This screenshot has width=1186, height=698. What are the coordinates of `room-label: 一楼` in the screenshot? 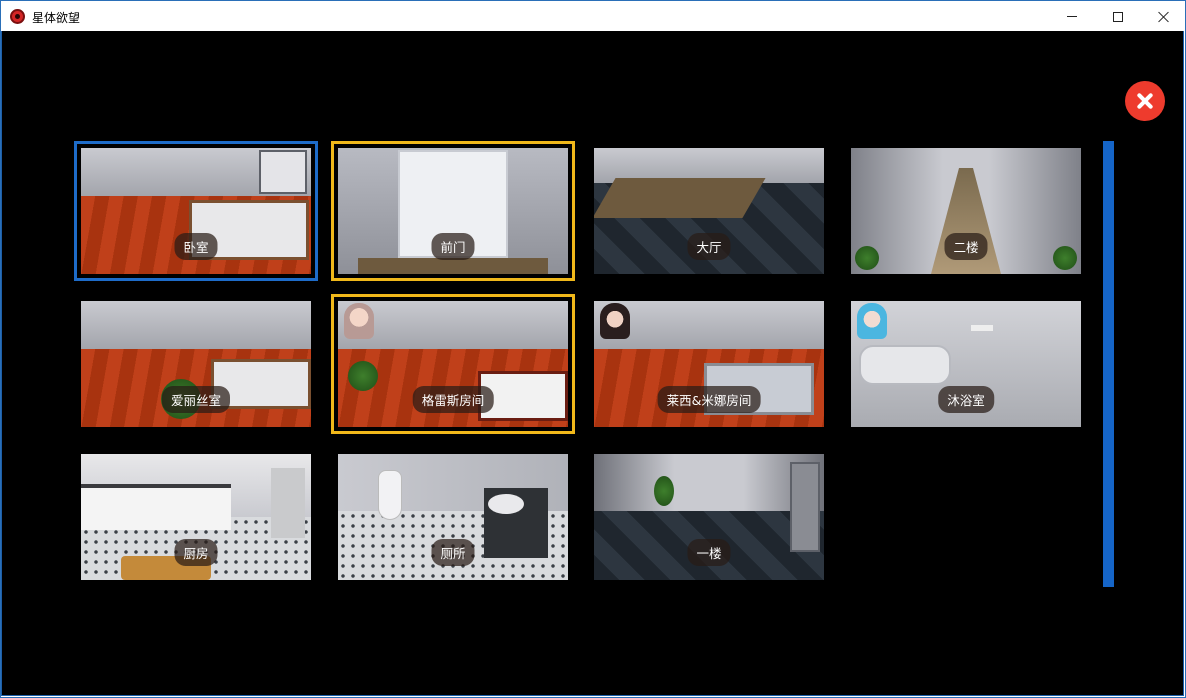 It's located at (709, 552).